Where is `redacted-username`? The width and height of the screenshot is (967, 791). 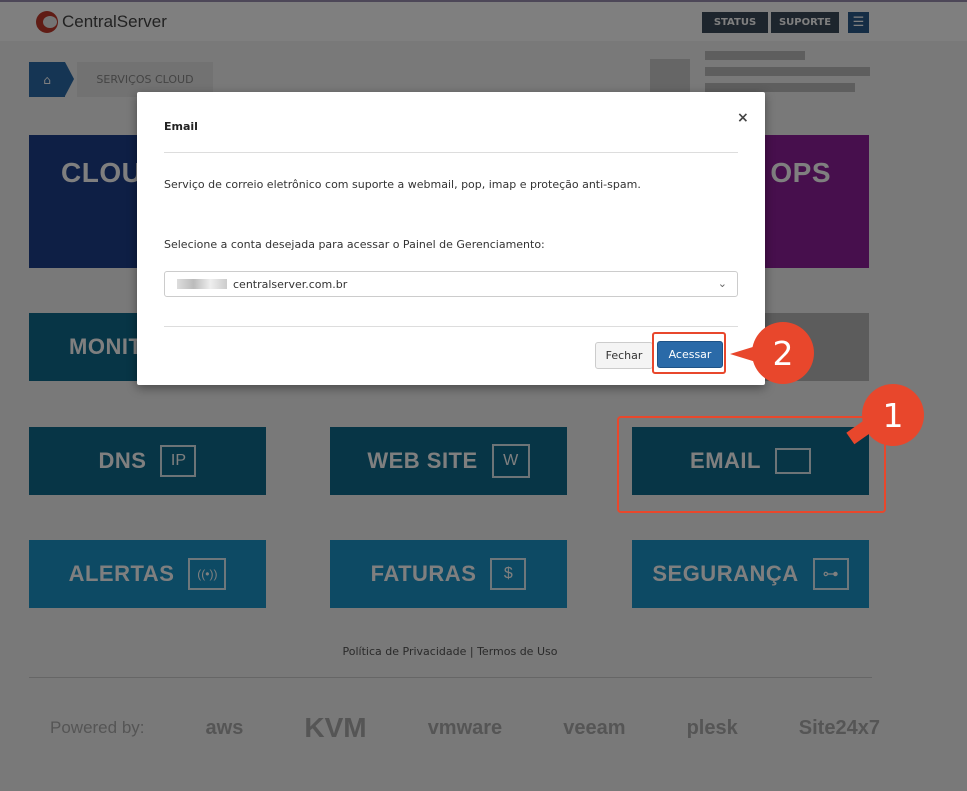 redacted-username is located at coordinates (202, 284).